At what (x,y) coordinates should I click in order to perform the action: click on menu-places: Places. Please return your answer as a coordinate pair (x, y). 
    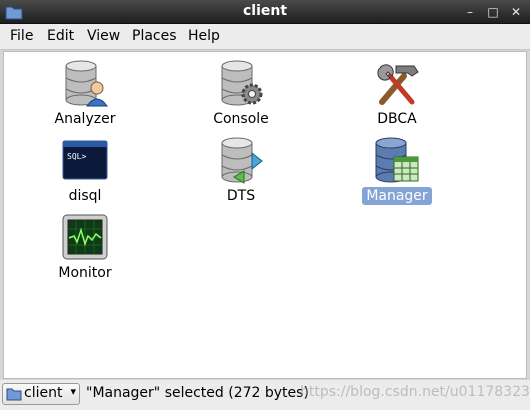
    Looking at the image, I should click on (154, 36).